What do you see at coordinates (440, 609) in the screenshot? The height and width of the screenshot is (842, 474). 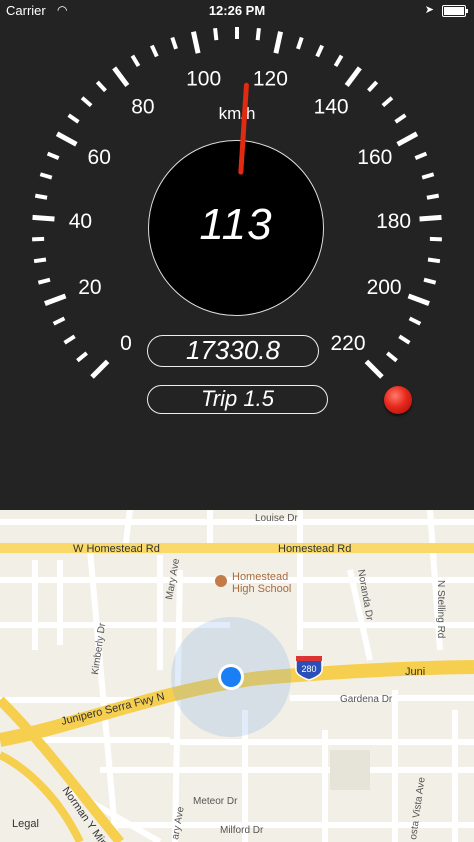 I see `label-n-stelling-rd: N Stelling Rd` at bounding box center [440, 609].